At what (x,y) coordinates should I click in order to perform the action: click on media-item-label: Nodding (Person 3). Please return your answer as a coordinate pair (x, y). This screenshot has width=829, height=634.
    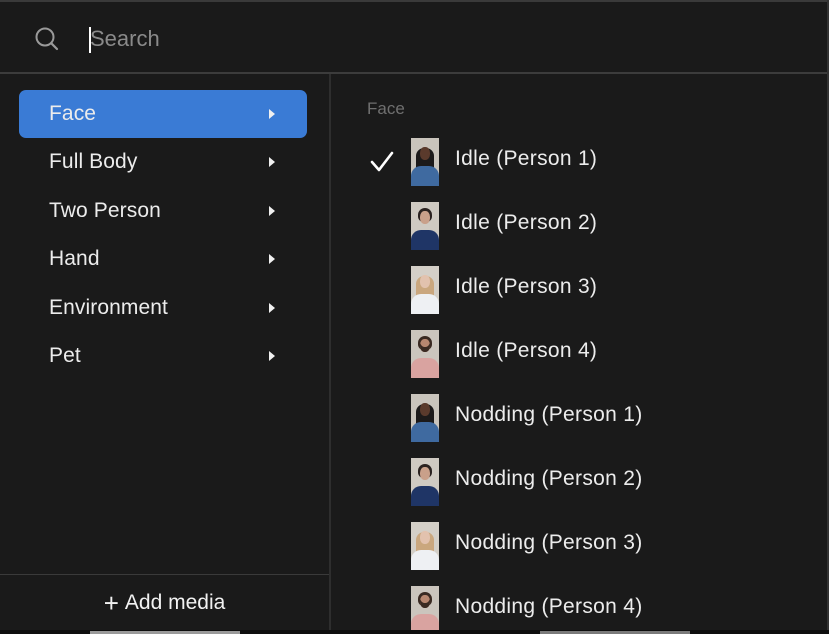
    Looking at the image, I should click on (549, 542).